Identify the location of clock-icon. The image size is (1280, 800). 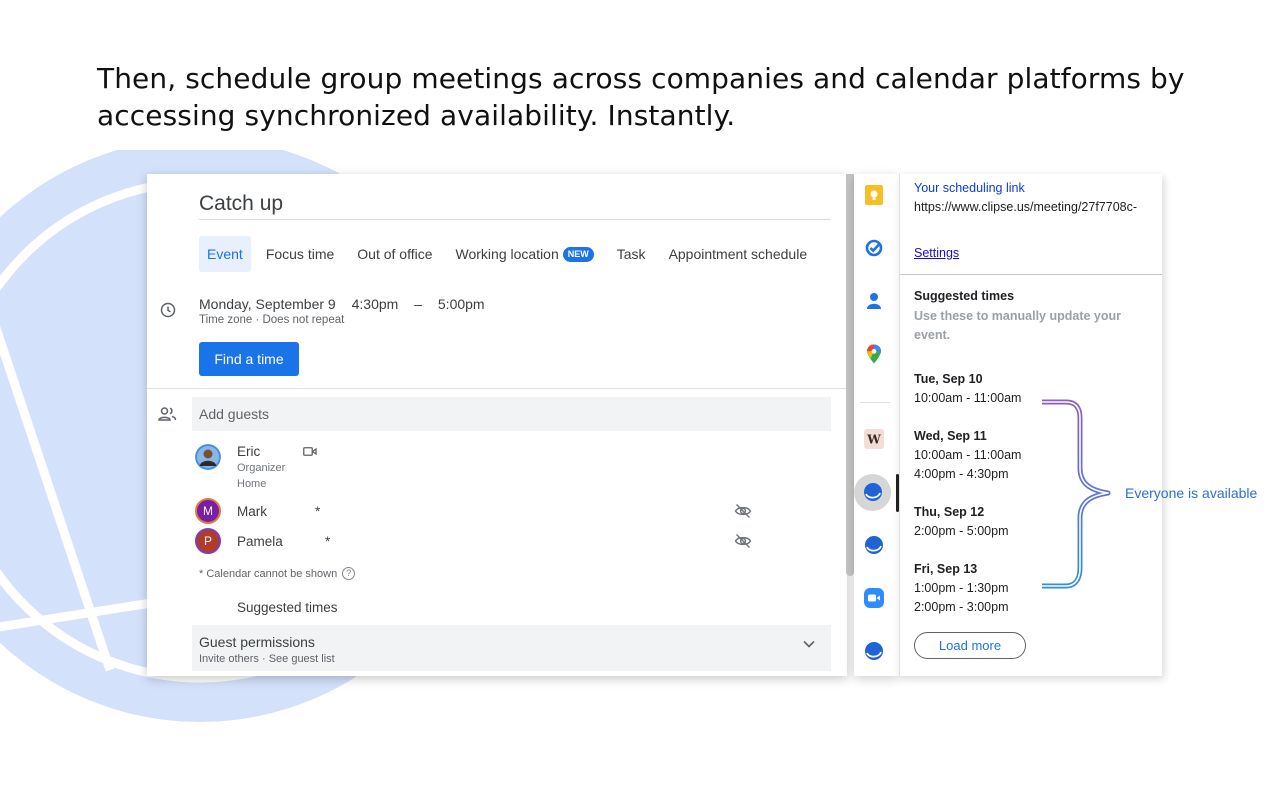
(168, 310).